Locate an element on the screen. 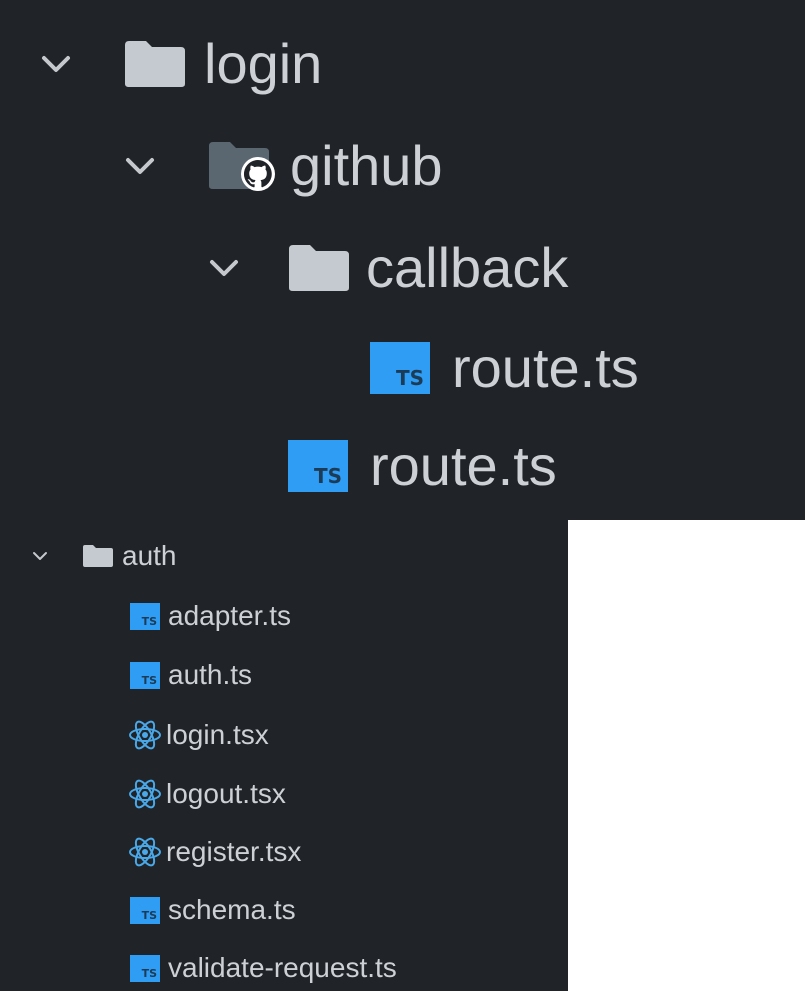 This screenshot has width=805, height=991. tree-item-label: login is located at coordinates (263, 63).